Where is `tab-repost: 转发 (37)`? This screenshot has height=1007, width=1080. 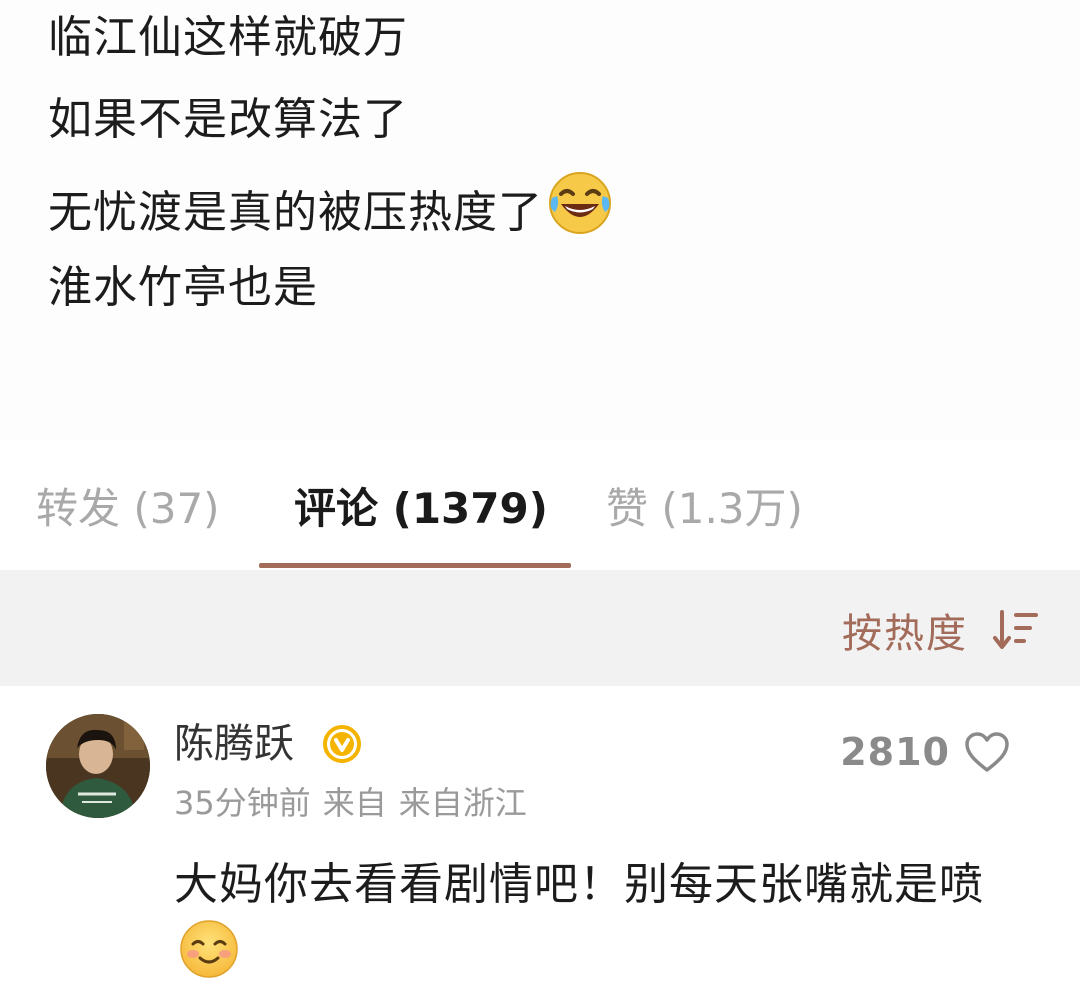 tab-repost: 转发 (37) is located at coordinates (128, 509).